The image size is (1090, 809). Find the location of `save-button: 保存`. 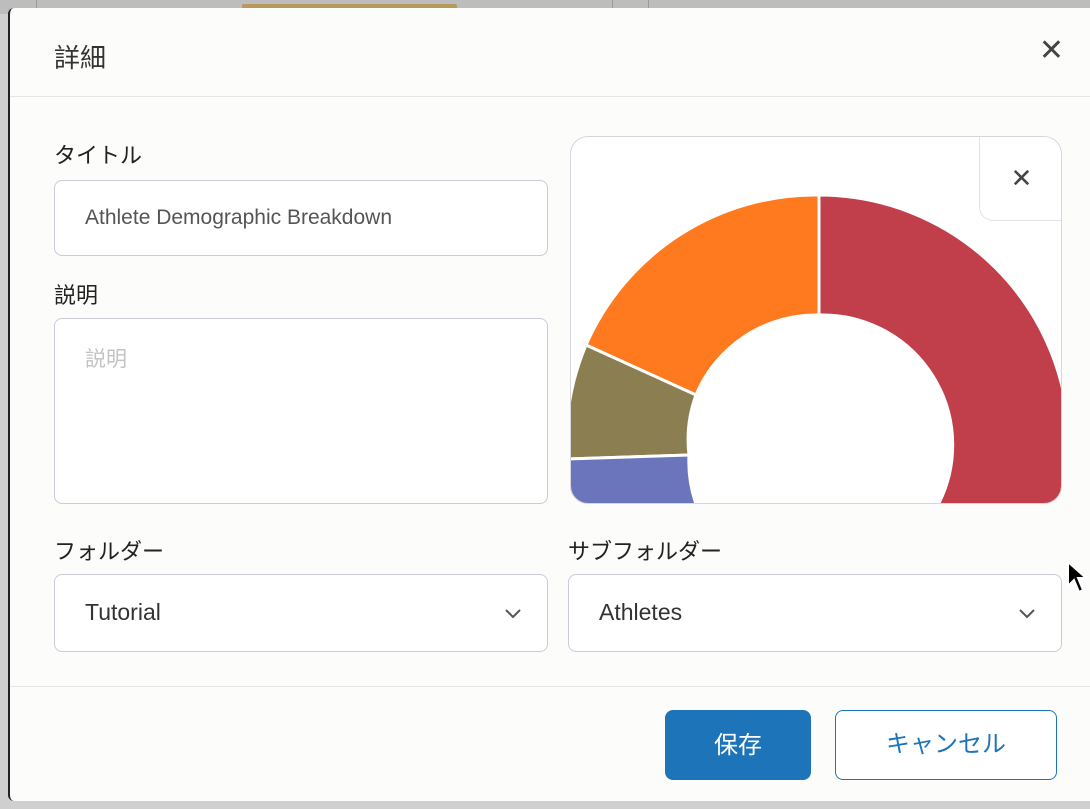

save-button: 保存 is located at coordinates (738, 745).